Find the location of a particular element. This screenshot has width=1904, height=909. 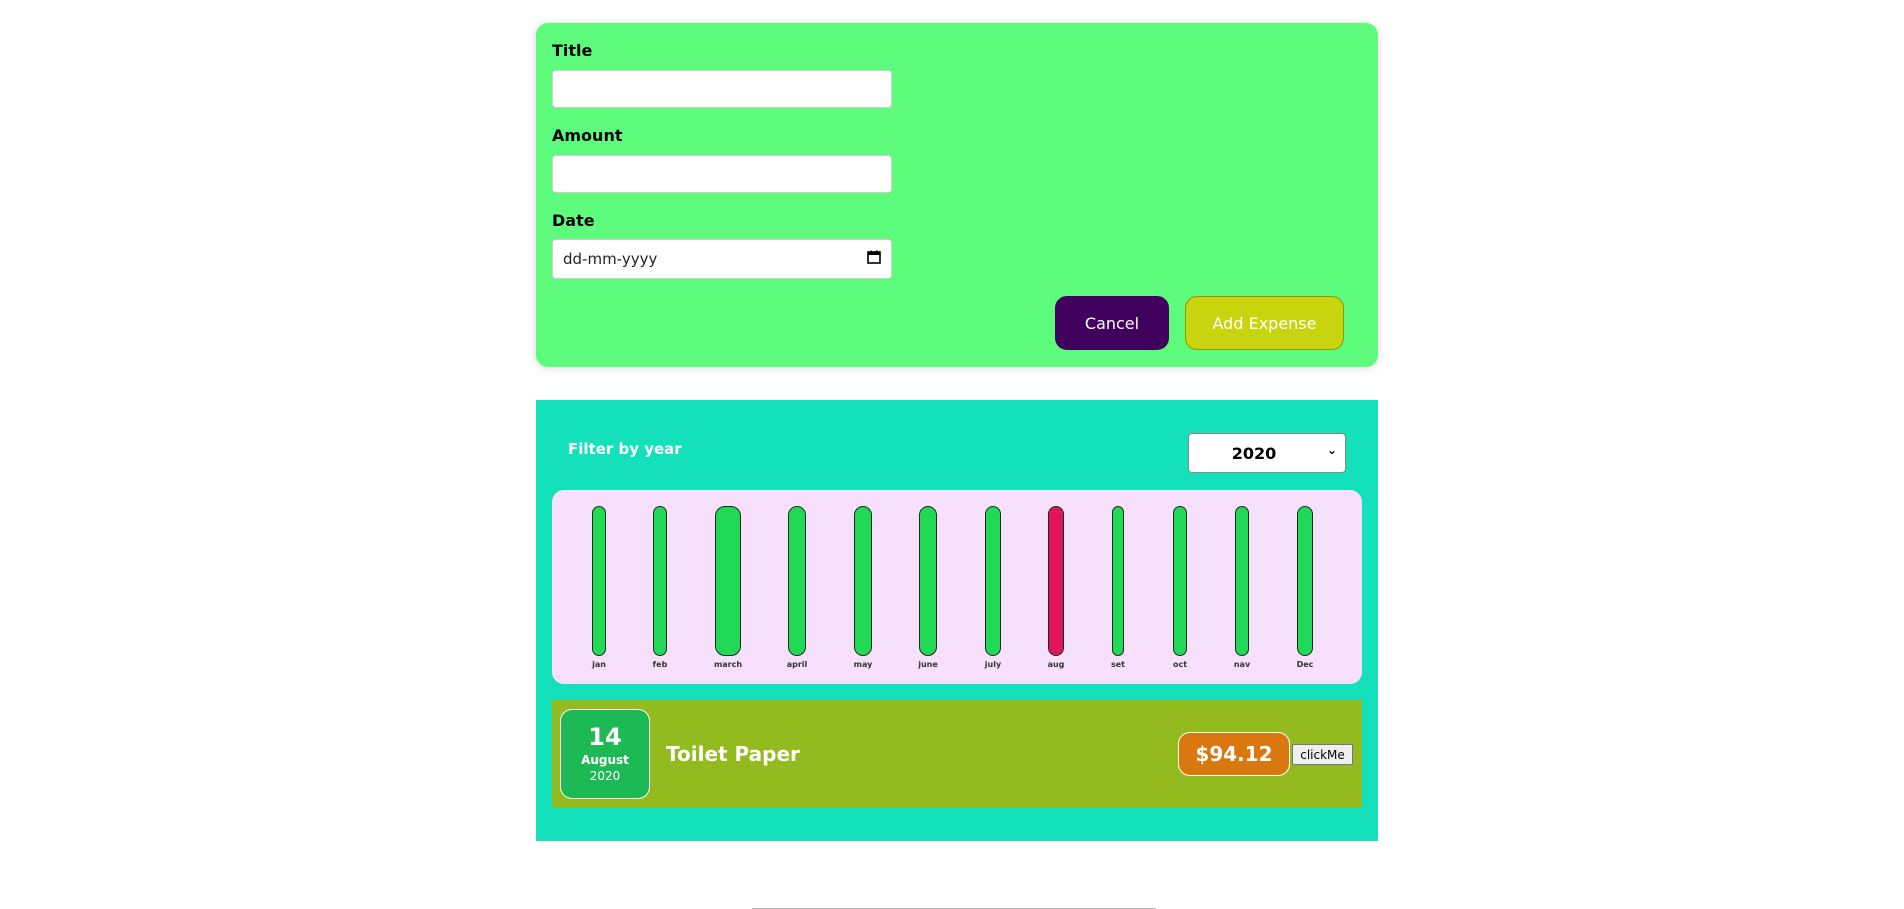

chart-bar-april is located at coordinates (797, 581).